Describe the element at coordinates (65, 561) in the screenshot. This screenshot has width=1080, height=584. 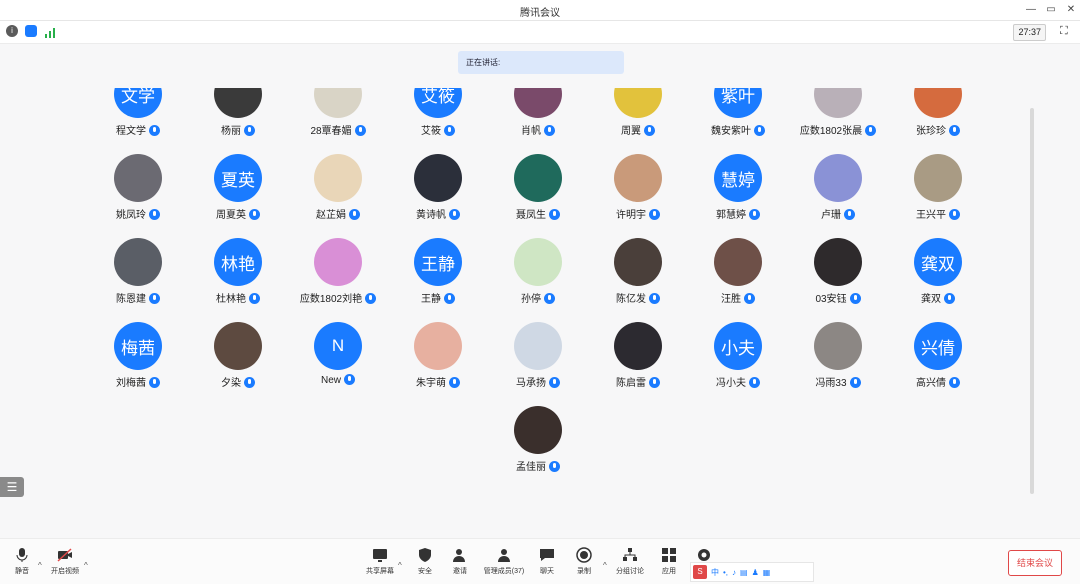
I see `video-button: 开启视频` at that location.